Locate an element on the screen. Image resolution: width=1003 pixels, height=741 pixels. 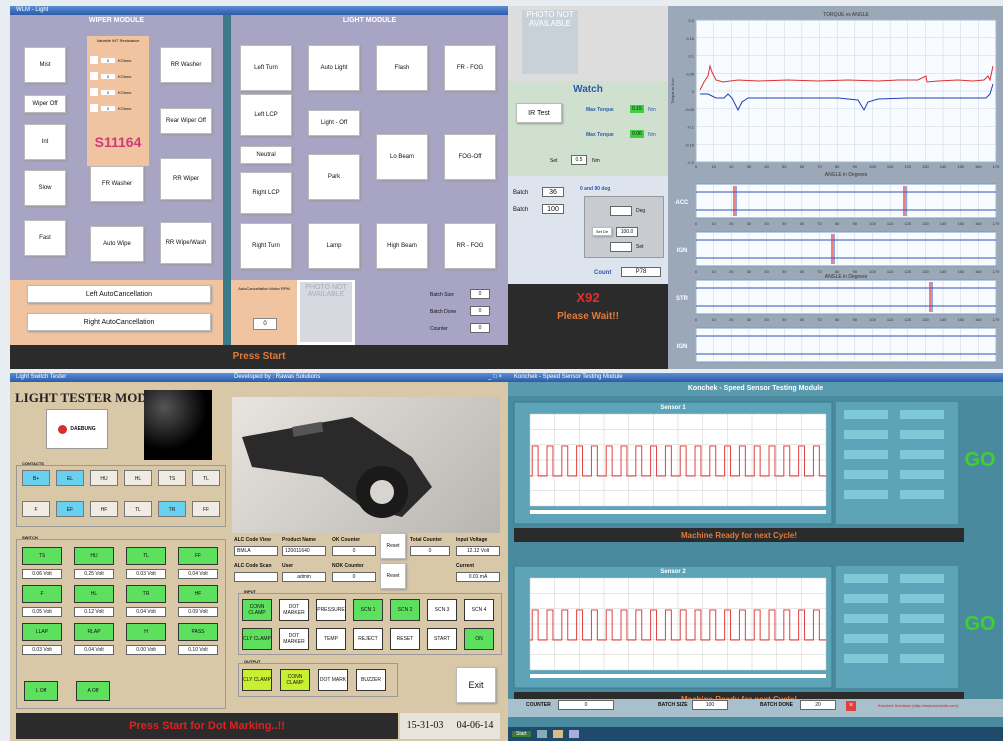
window-controls: _ □ × is located at coordinates (495, 377).